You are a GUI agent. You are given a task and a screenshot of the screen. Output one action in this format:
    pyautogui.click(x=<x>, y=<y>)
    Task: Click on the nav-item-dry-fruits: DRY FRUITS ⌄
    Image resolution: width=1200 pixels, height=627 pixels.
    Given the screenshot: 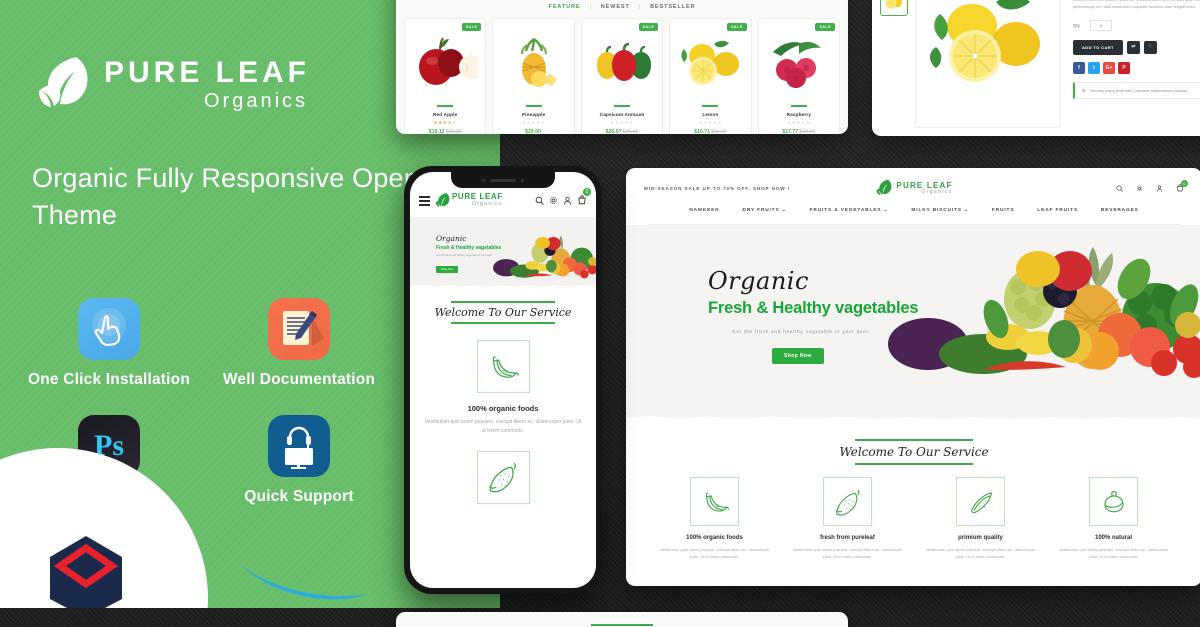 What is the action you would take?
    pyautogui.click(x=765, y=210)
    